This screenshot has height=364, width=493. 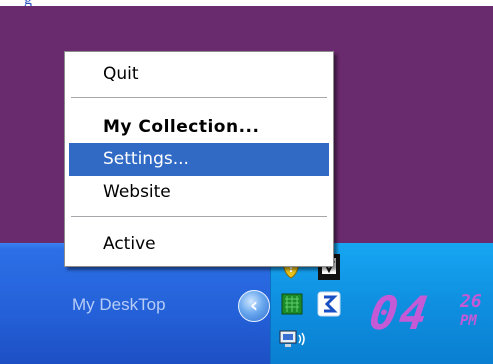 What do you see at coordinates (254, 306) in the screenshot?
I see `show-hidden-icons-chevron-icon: ‹` at bounding box center [254, 306].